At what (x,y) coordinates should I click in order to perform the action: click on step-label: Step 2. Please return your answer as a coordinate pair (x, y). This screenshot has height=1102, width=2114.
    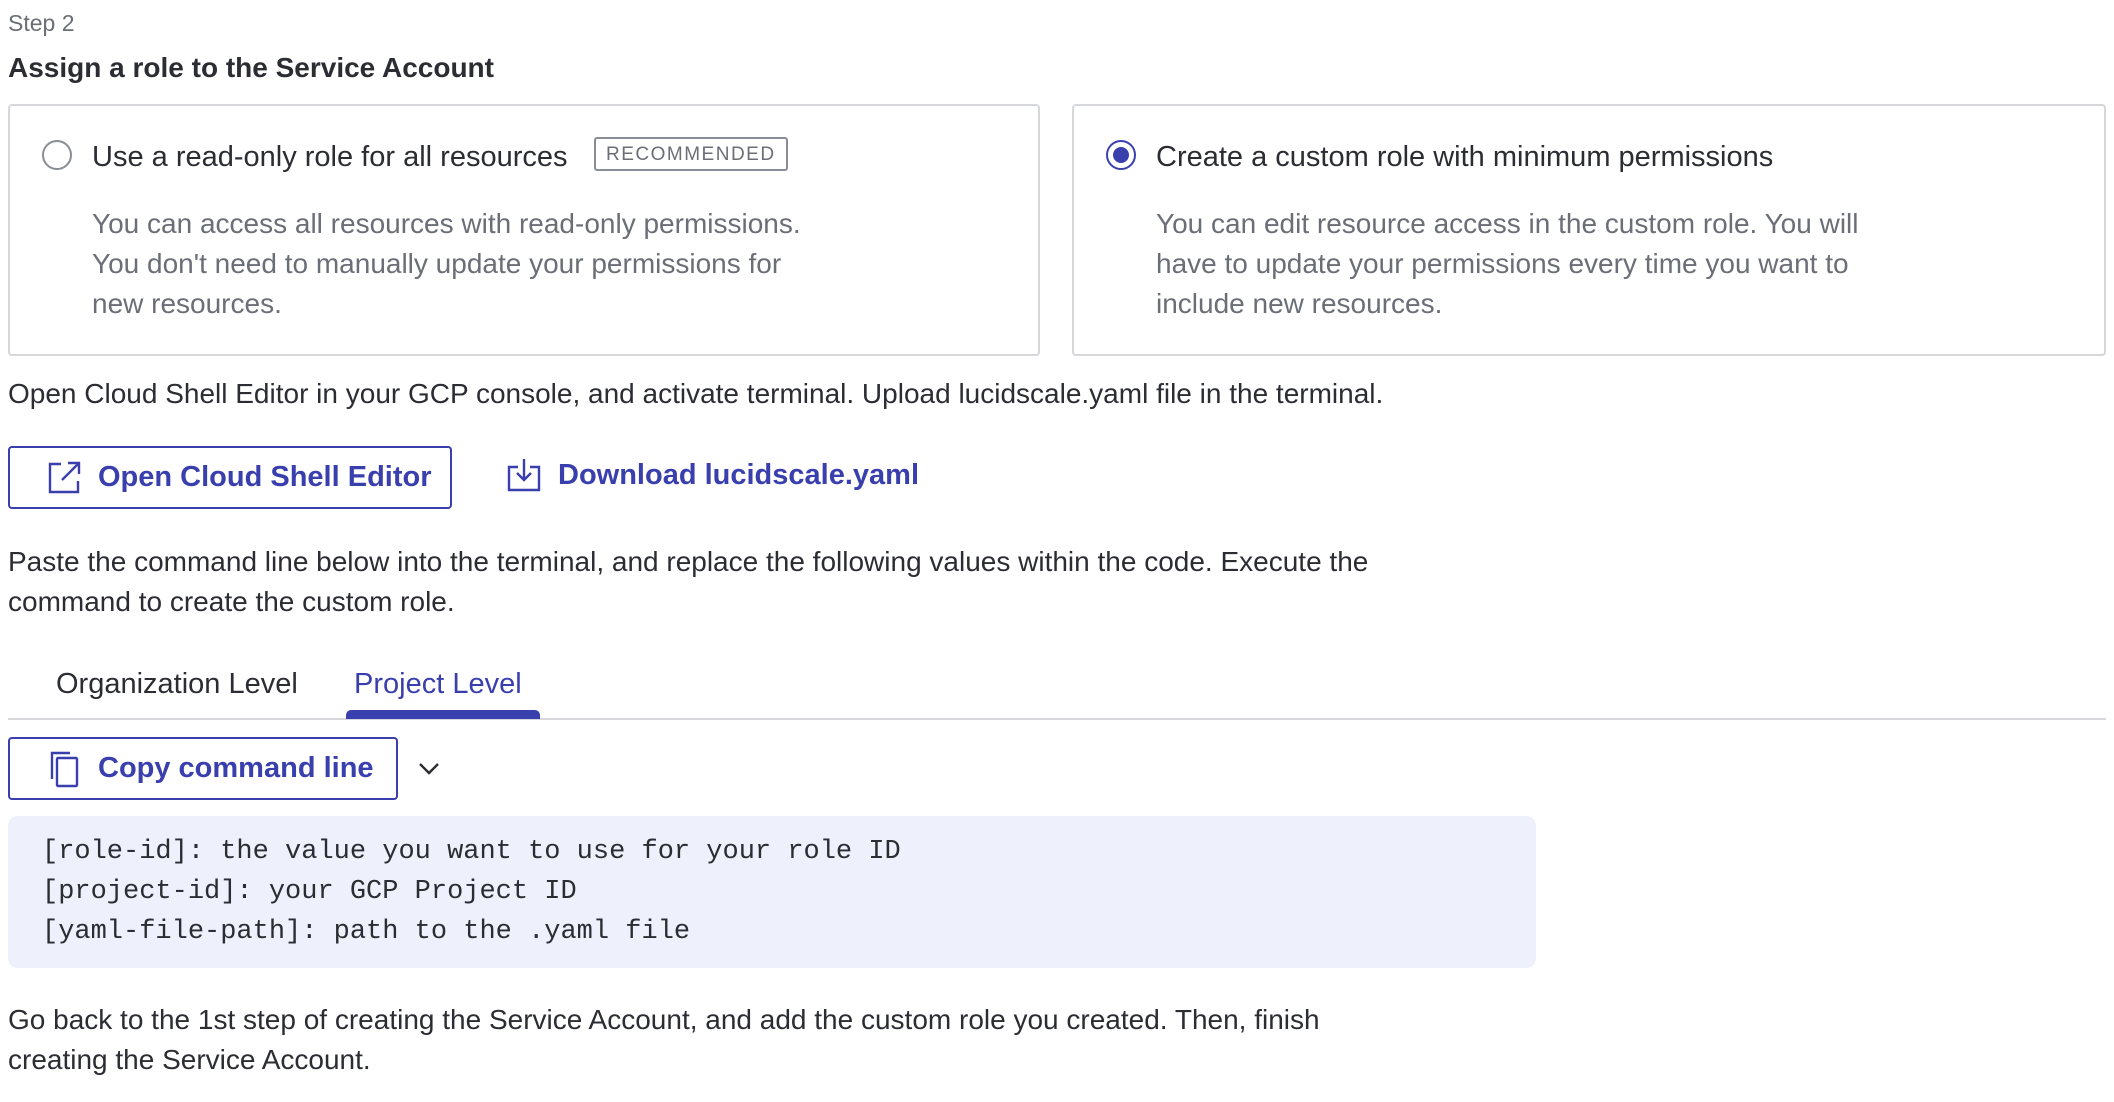
    Looking at the image, I should click on (41, 23).